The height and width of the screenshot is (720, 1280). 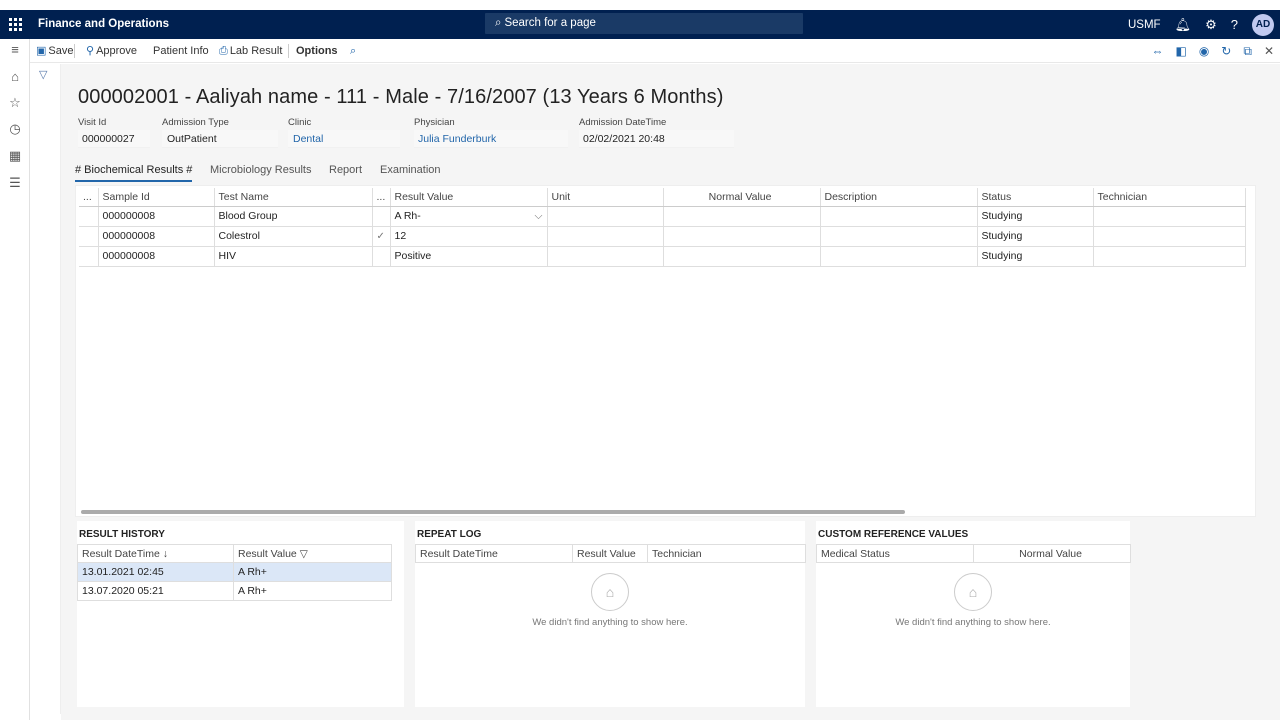 I want to click on hamburger-menu-icon: ≡, so click(x=15, y=49).